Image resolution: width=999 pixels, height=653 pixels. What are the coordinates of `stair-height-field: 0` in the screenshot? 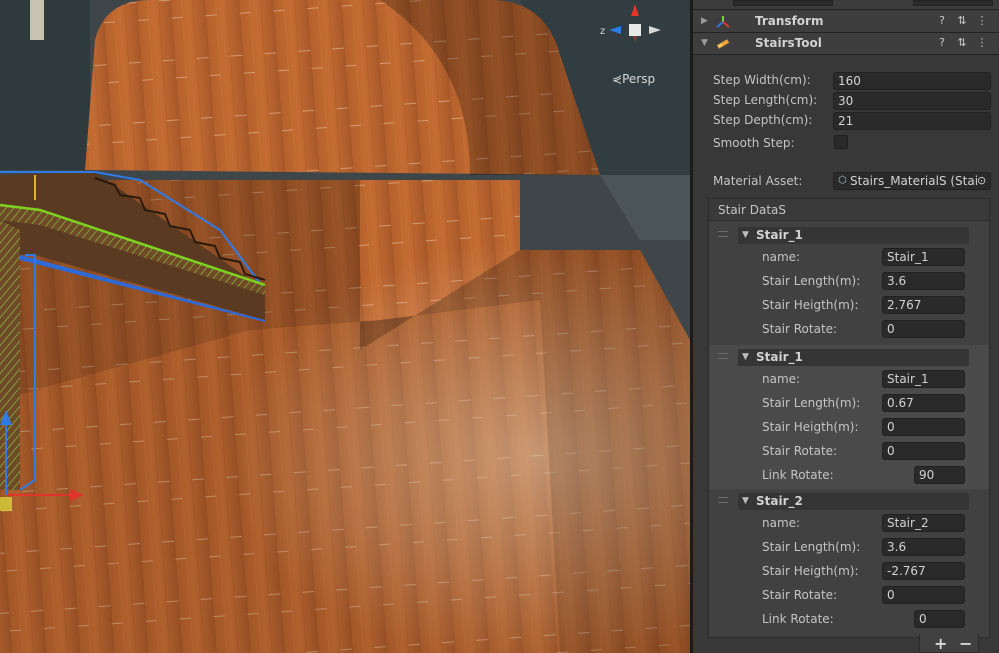 It's located at (923, 427).